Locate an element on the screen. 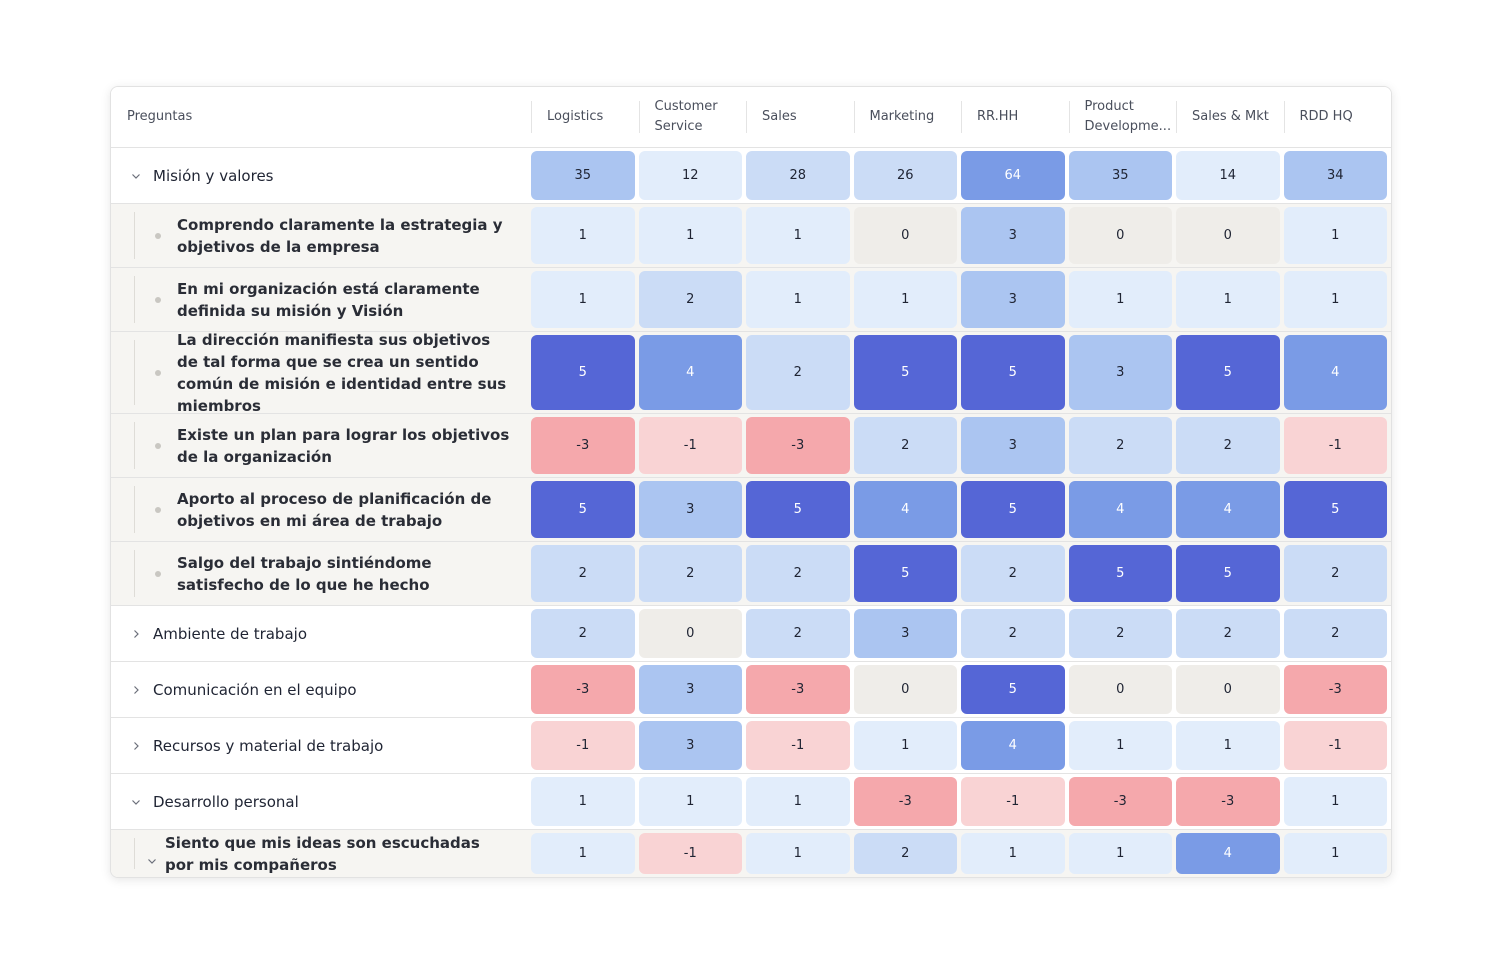 Image resolution: width=1500 pixels, height=972 pixels. heatmap-cell: 64 is located at coordinates (1013, 175).